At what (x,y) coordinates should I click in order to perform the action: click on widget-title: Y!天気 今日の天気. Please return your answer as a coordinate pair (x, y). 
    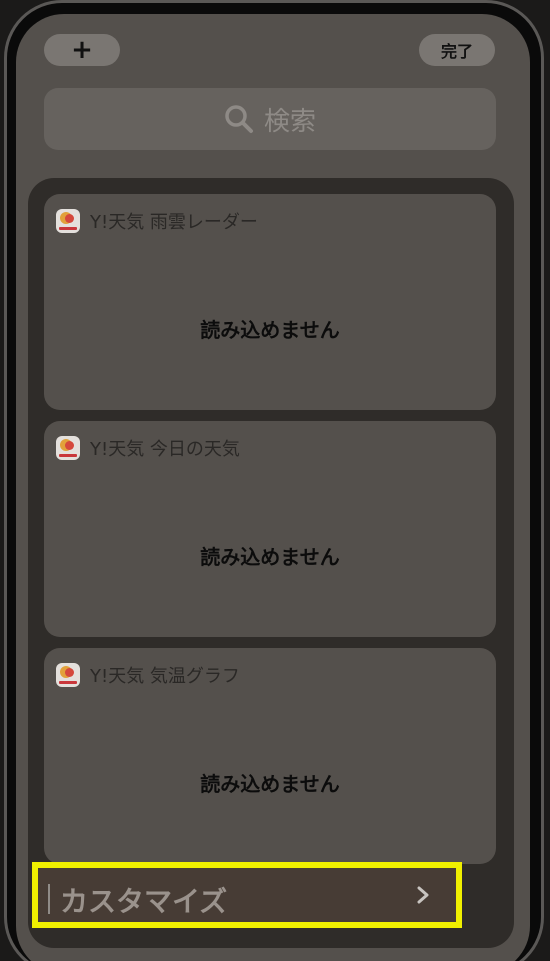
    Looking at the image, I should click on (165, 449).